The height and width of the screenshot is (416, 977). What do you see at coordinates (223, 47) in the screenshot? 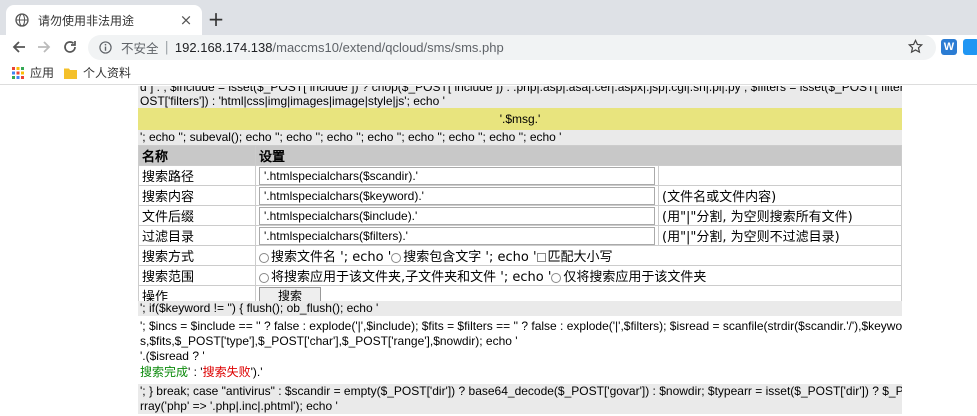
I see `url-host: 192.168.174.138` at bounding box center [223, 47].